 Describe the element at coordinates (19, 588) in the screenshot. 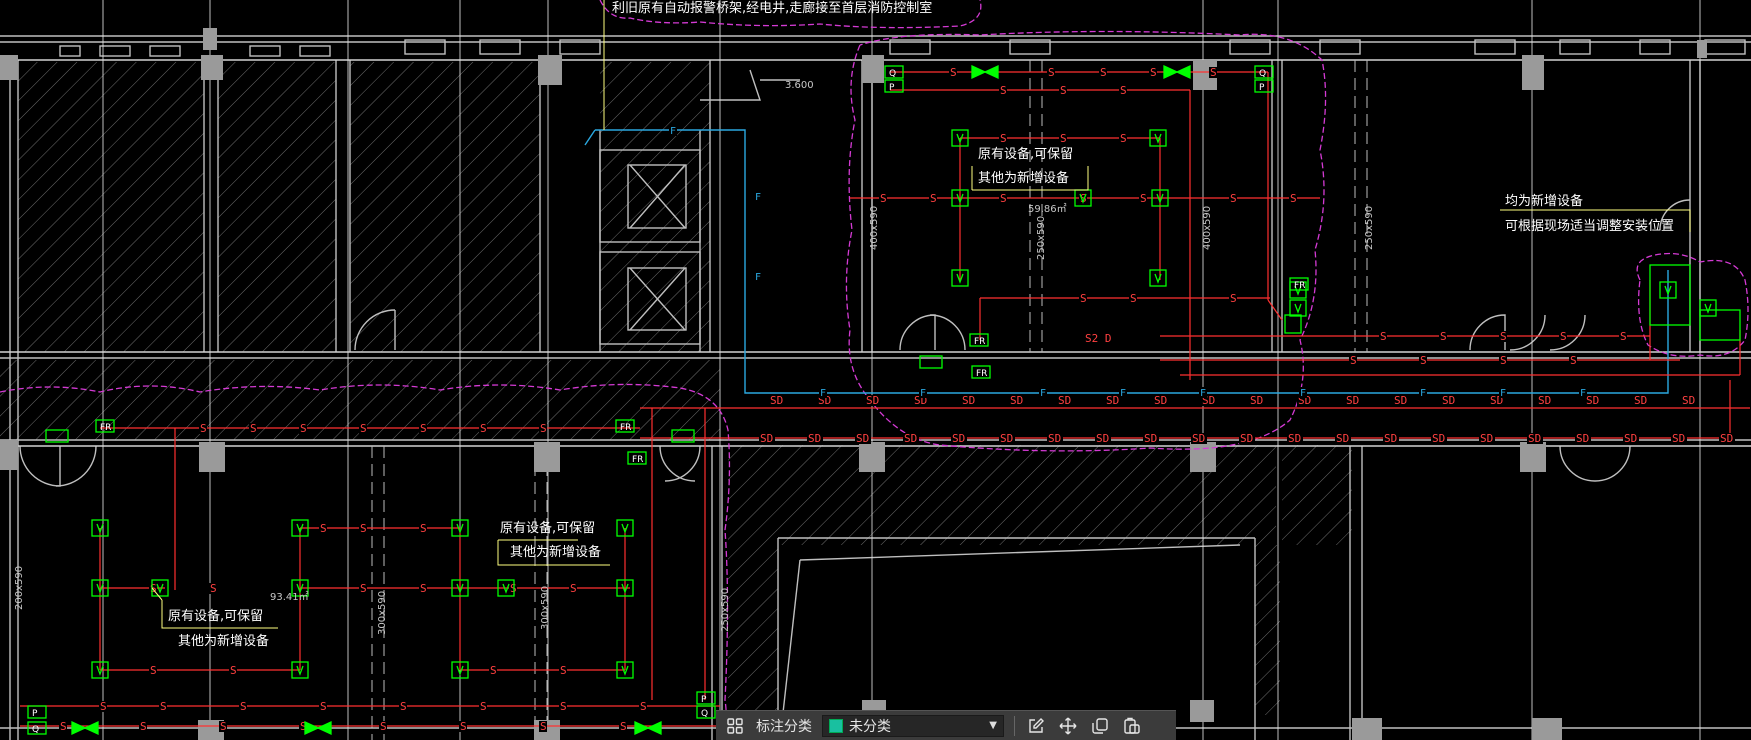

I see `dim-200x590: 200x590` at that location.